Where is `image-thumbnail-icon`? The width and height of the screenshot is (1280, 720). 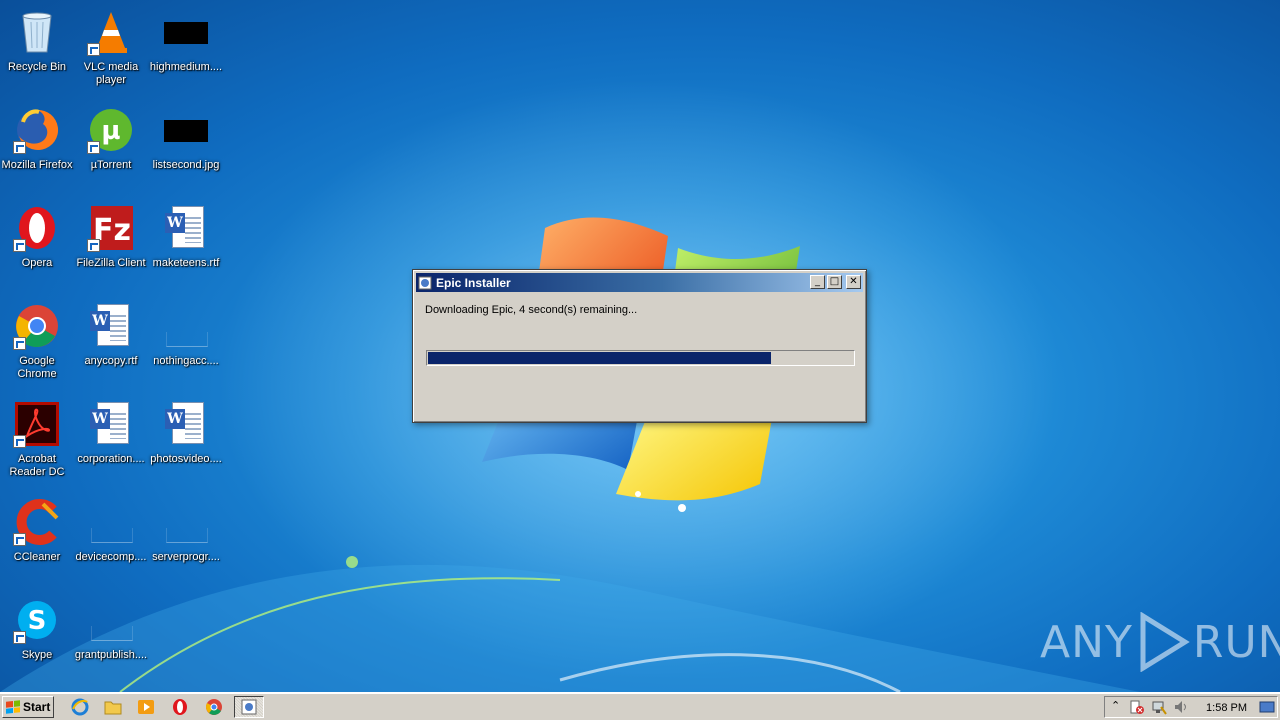 image-thumbnail-icon is located at coordinates (186, 32).